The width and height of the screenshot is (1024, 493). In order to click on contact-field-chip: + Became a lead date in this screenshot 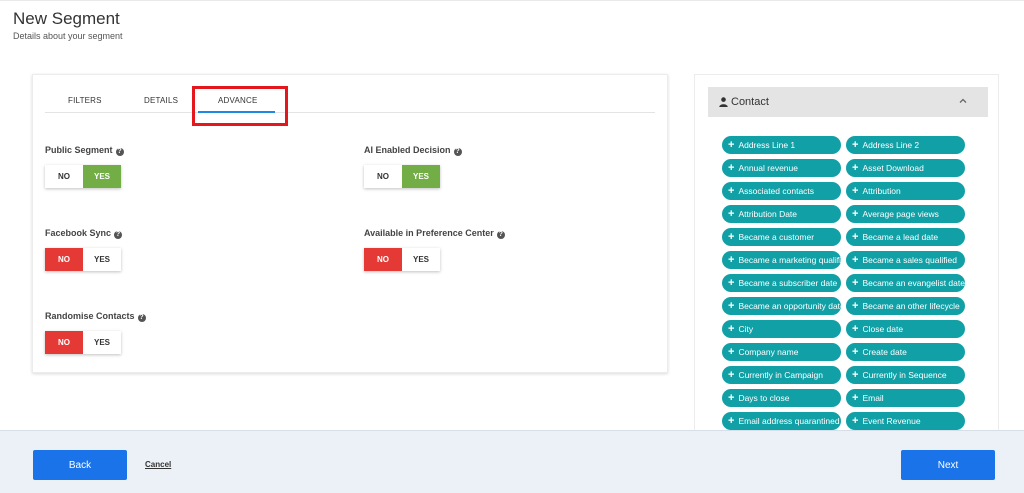, I will do `click(905, 237)`.